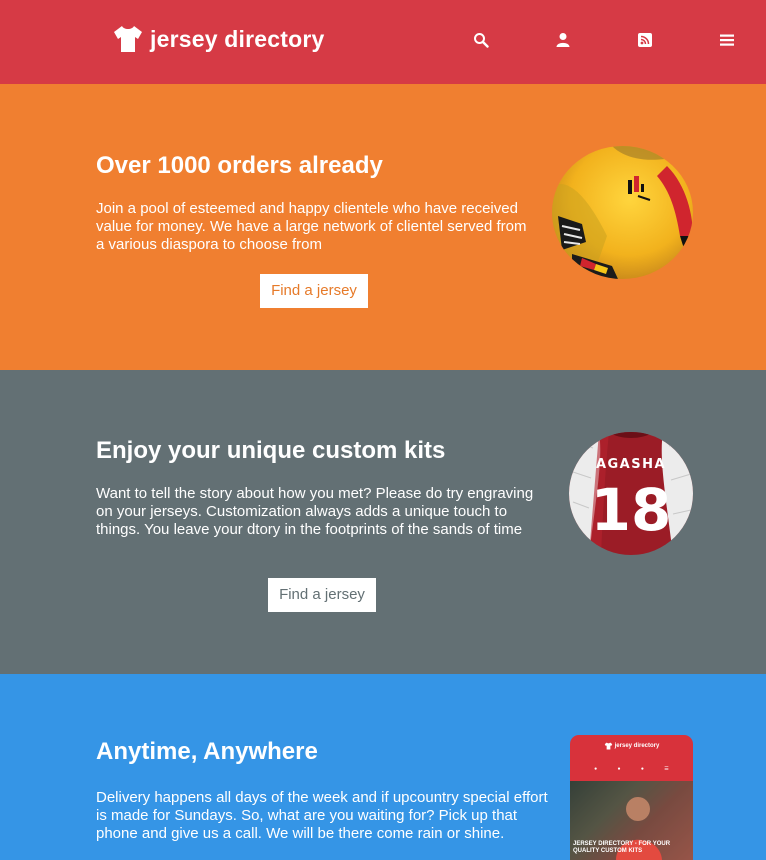 The width and height of the screenshot is (766, 860). What do you see at coordinates (207, 751) in the screenshot?
I see `section-title: Anytime, Anywhere` at bounding box center [207, 751].